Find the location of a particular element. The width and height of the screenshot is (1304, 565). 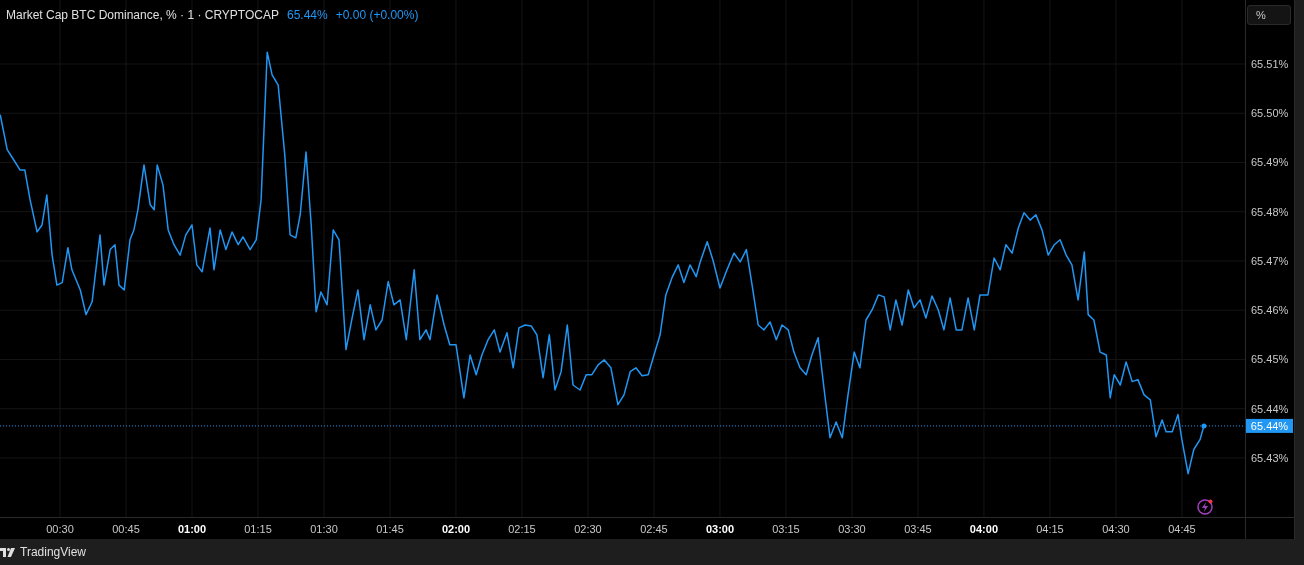

last-price-badge: 65.44% is located at coordinates (1269, 425).